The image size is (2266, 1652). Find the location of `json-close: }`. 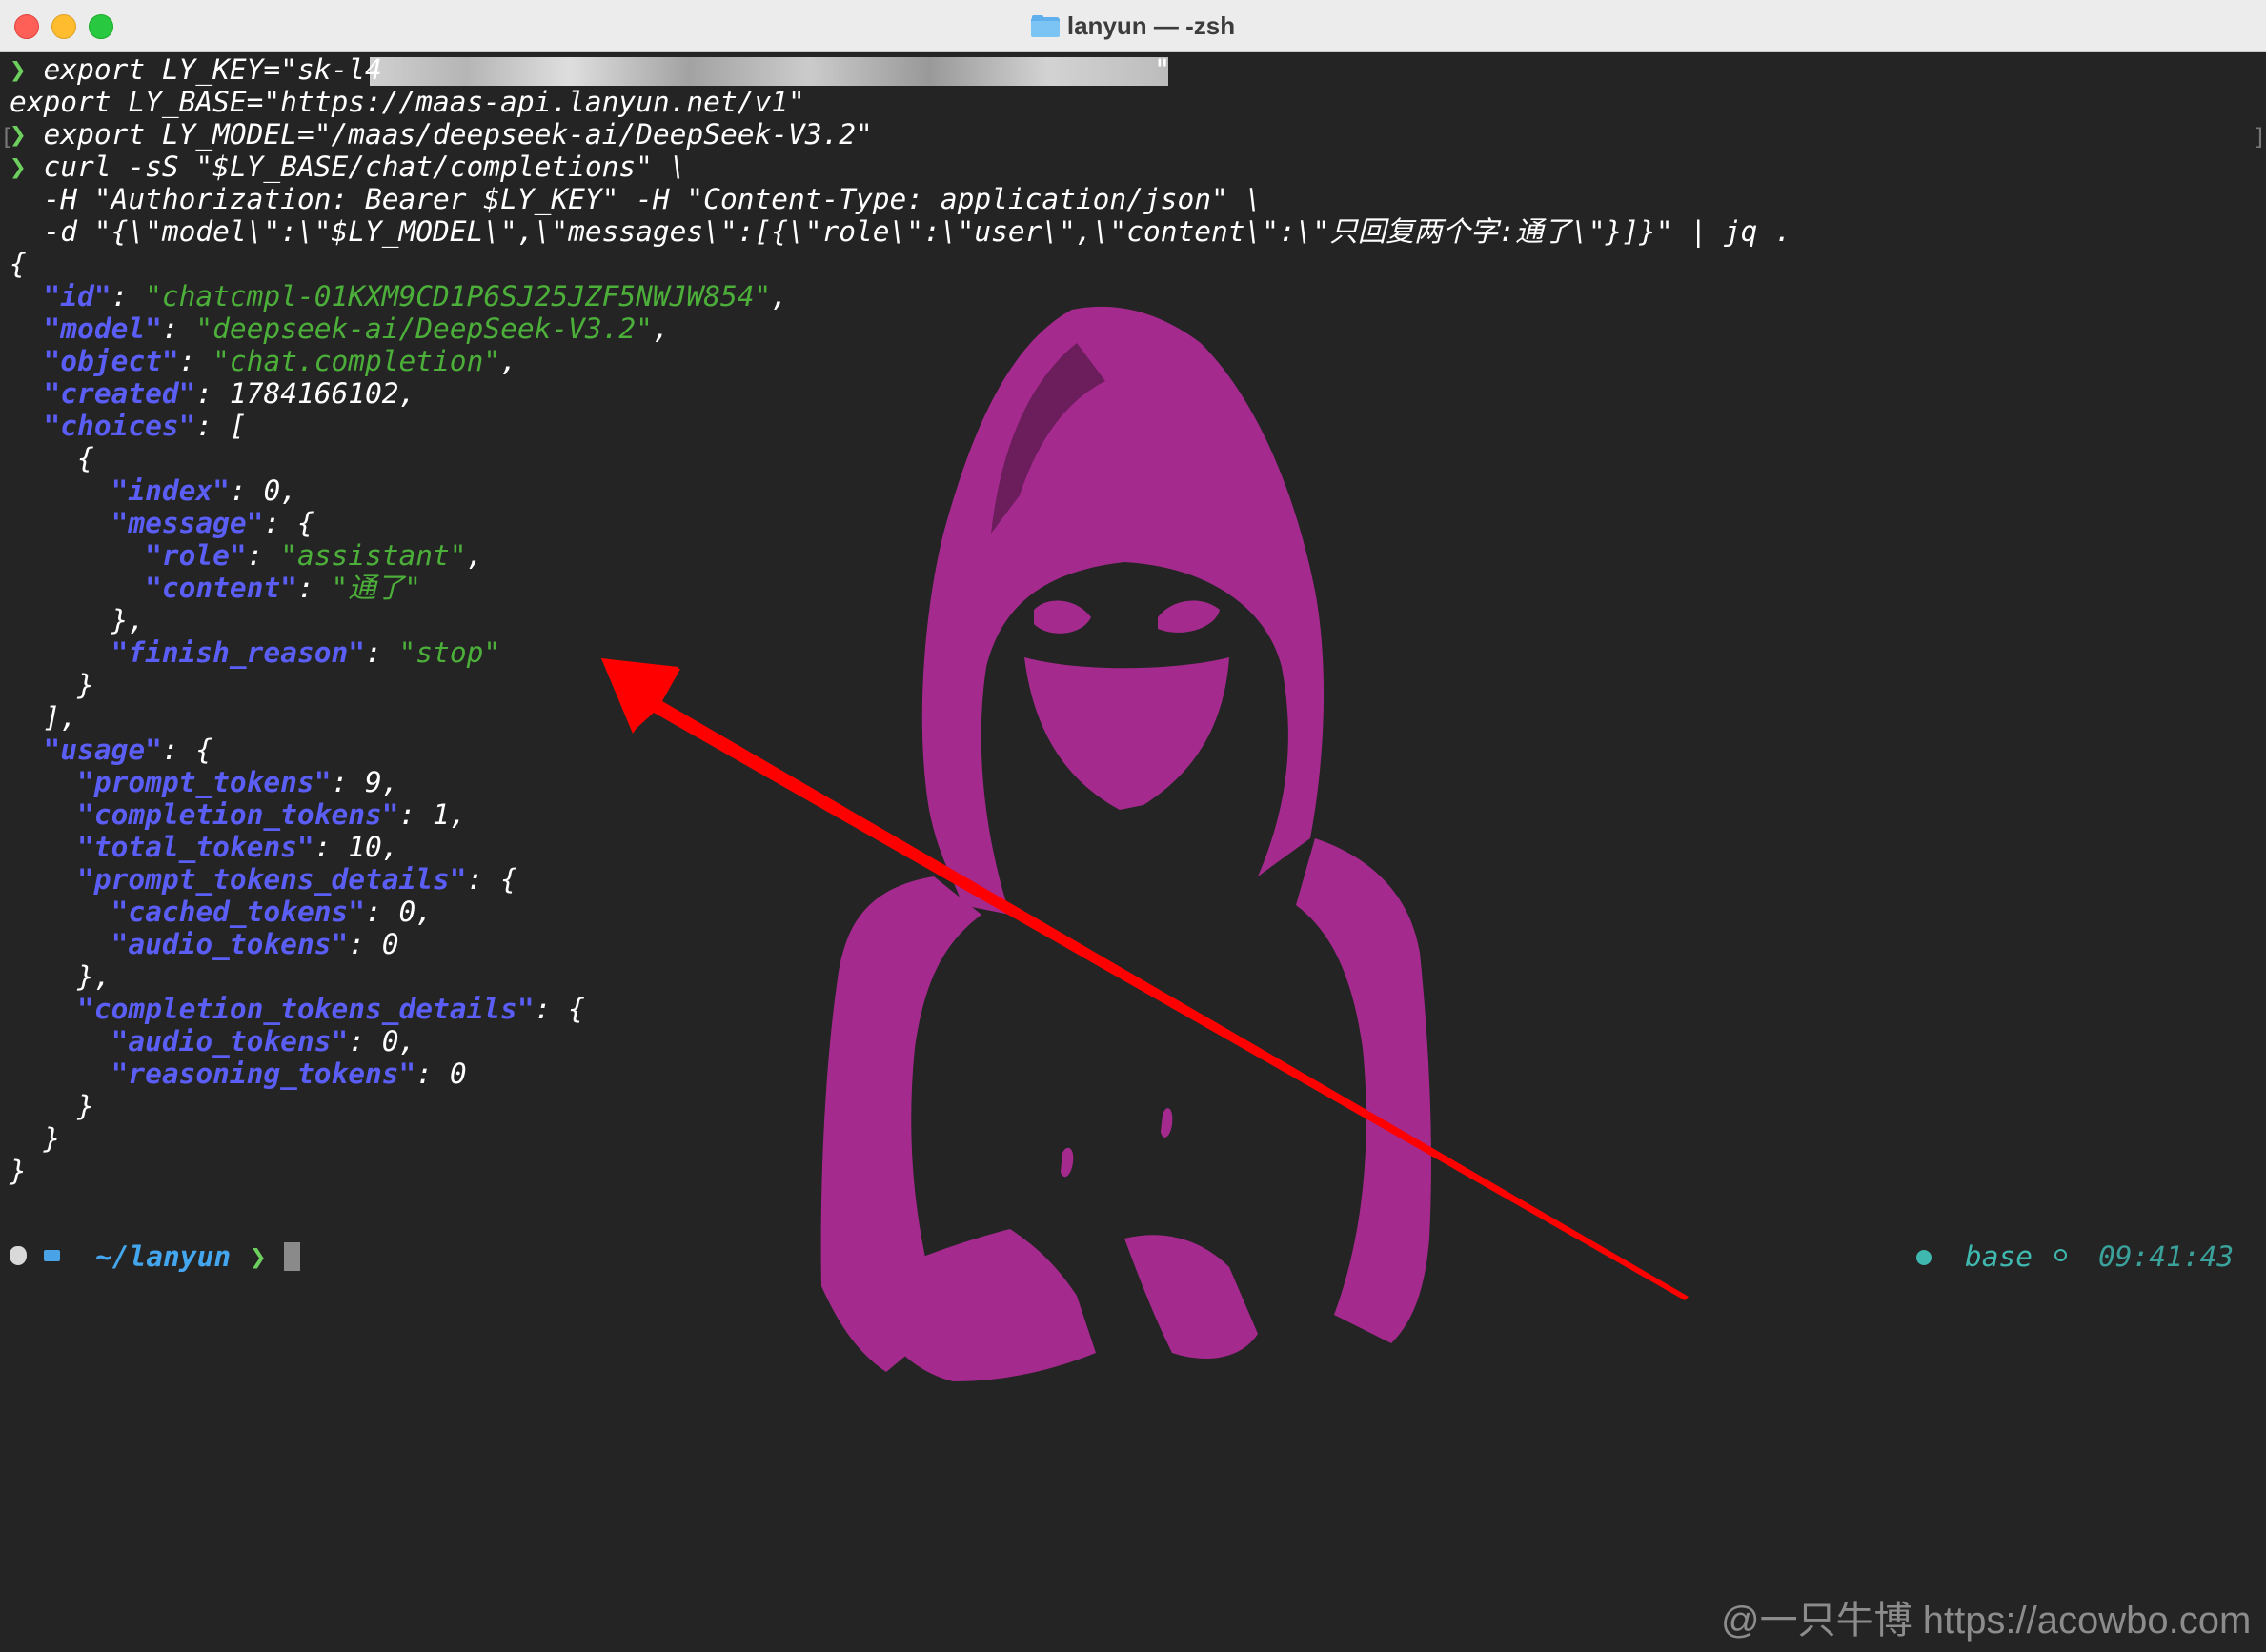

json-close: } is located at coordinates (19, 1171).